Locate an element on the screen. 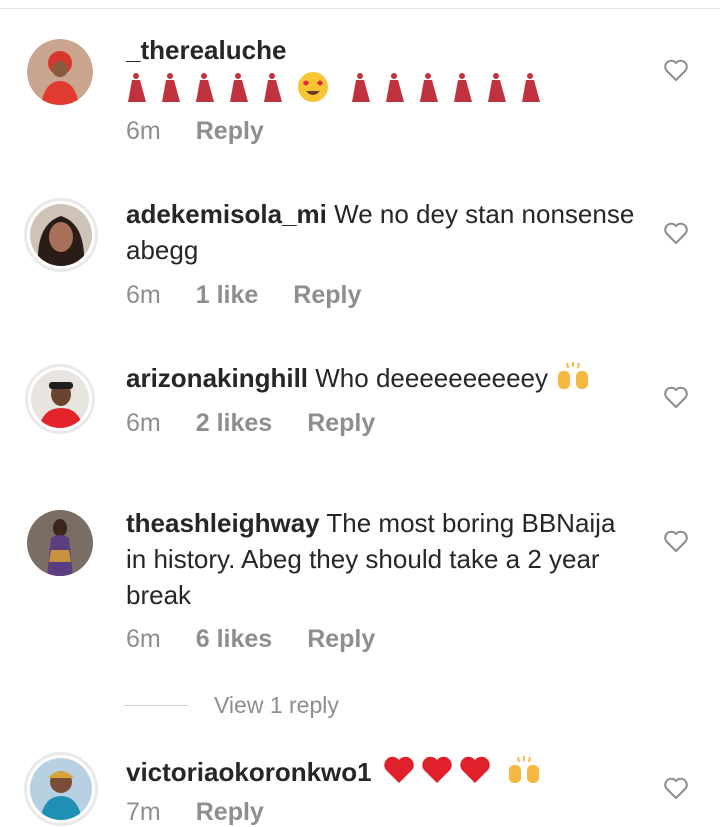 This screenshot has width=720, height=827. replies-divider is located at coordinates (156, 705).